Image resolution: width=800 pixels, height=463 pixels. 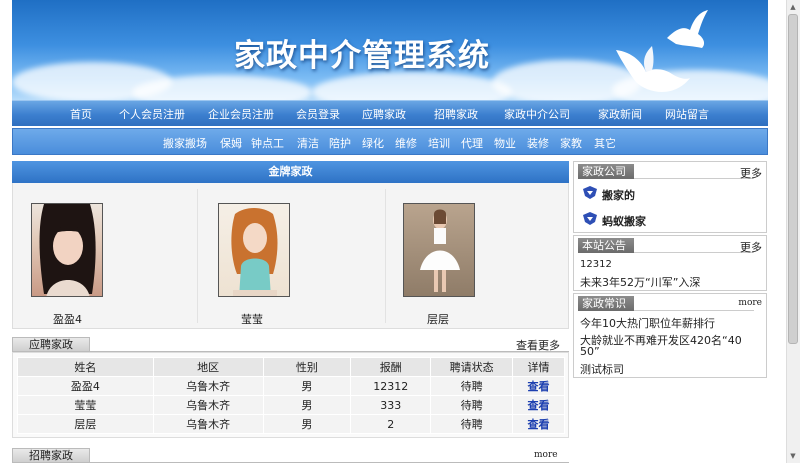 I want to click on notice-item: 12312, so click(x=596, y=264).